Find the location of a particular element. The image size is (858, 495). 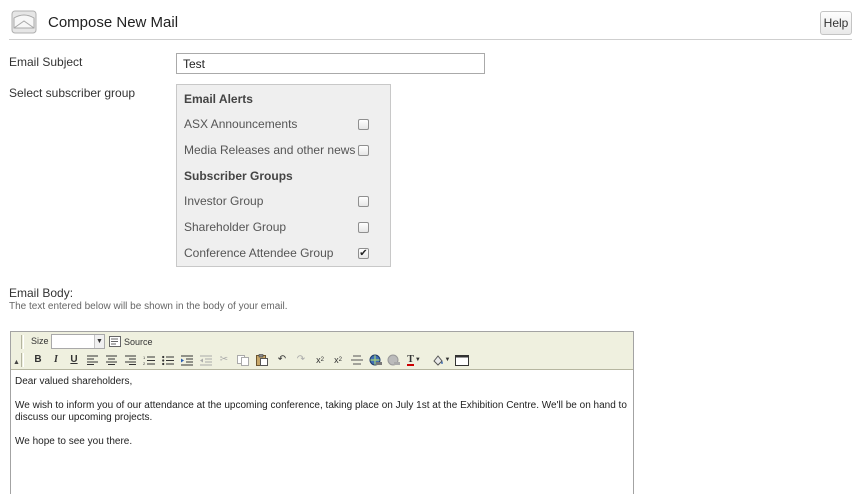

group-item-media-releases: Media Releases and other news is located at coordinates (270, 150).